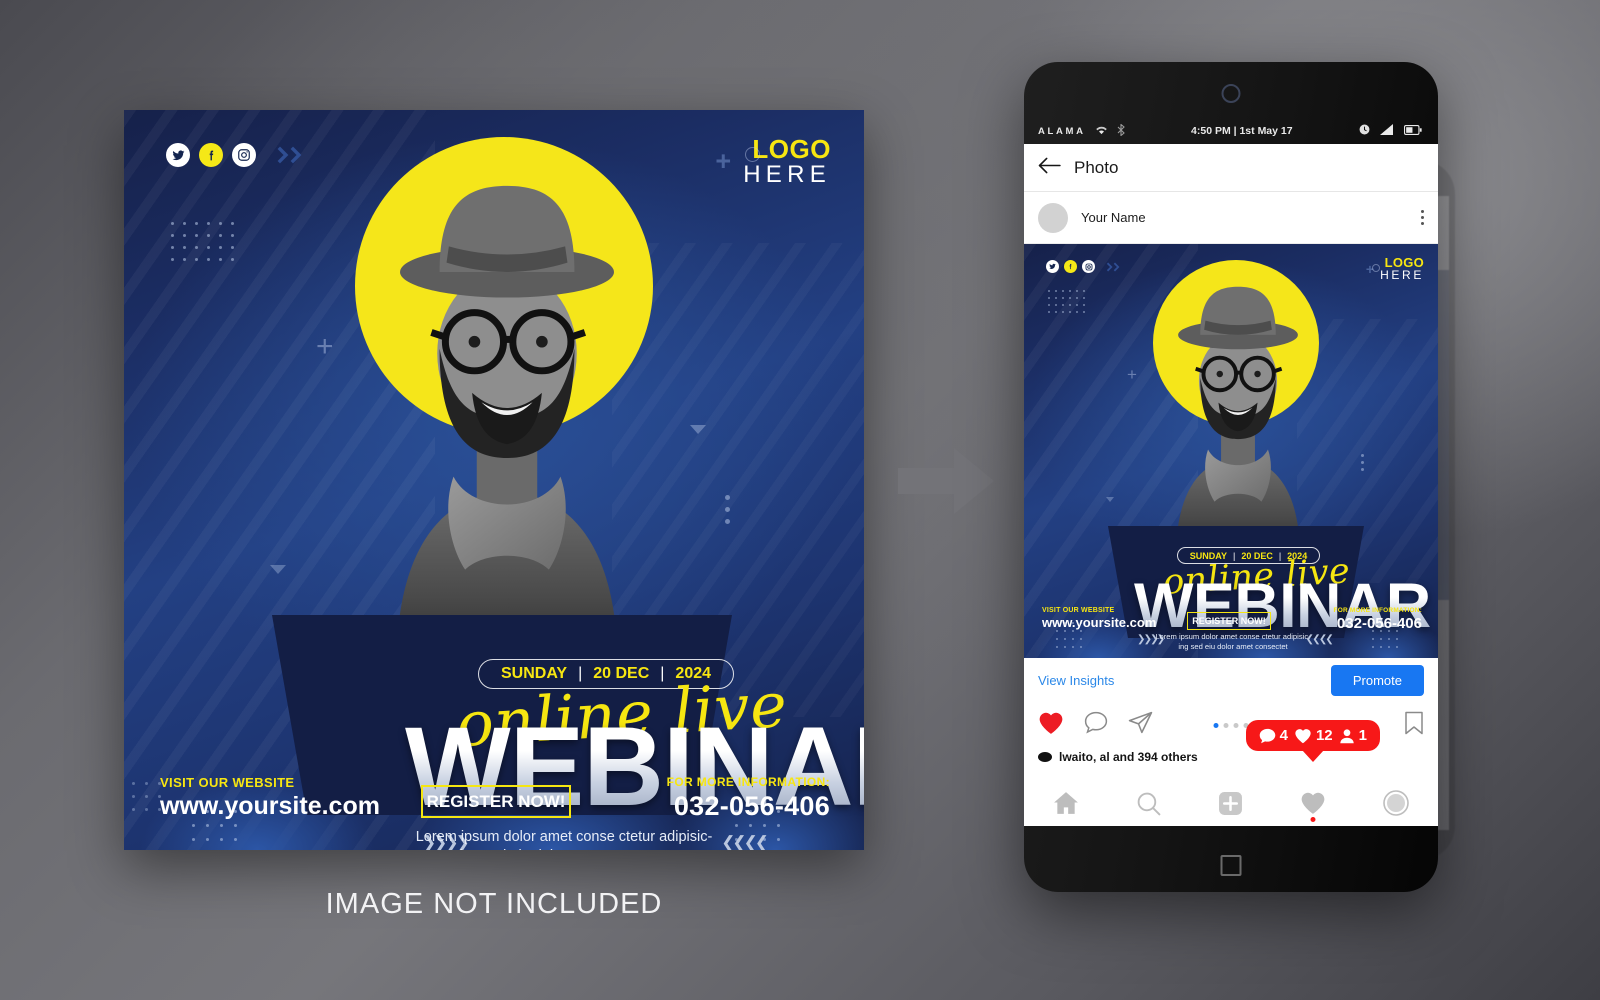  Describe the element at coordinates (1062, 131) in the screenshot. I see `carrier-label: ALAMA` at that location.